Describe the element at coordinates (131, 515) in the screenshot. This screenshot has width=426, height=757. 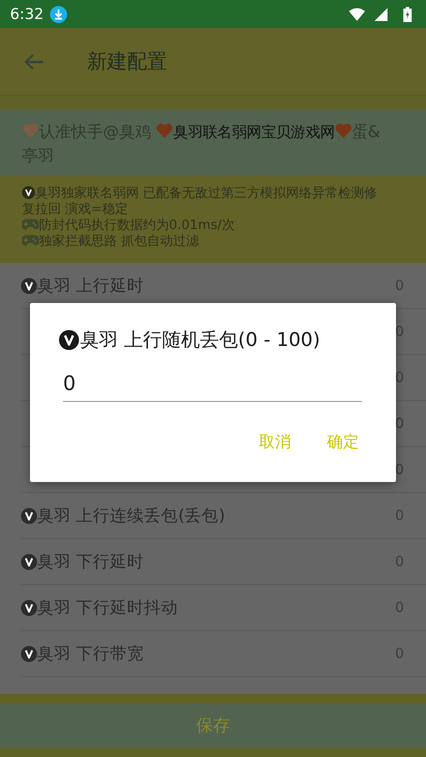
I see `setting-label: 臭羽 上行连续丢包(丢包)` at that location.